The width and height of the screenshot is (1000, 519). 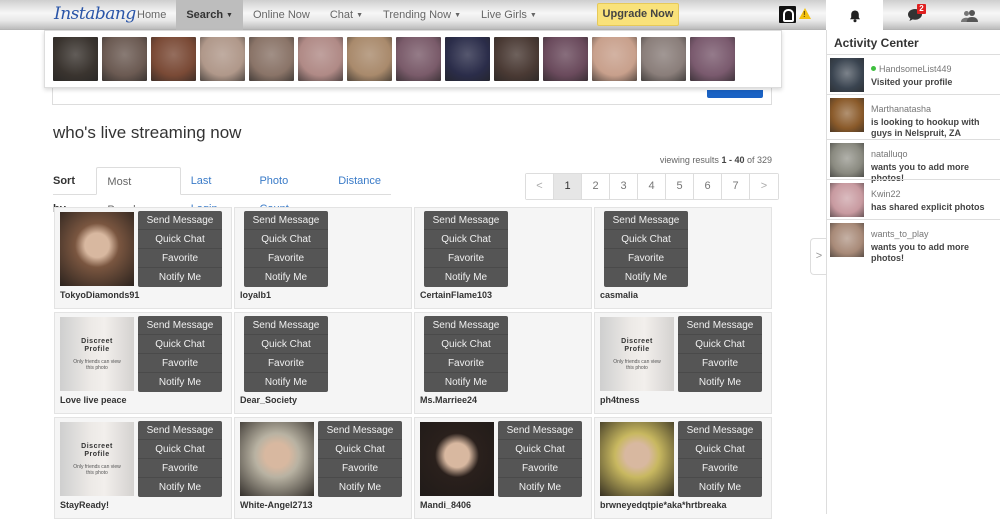 I want to click on friends-tab, so click(x=970, y=15).